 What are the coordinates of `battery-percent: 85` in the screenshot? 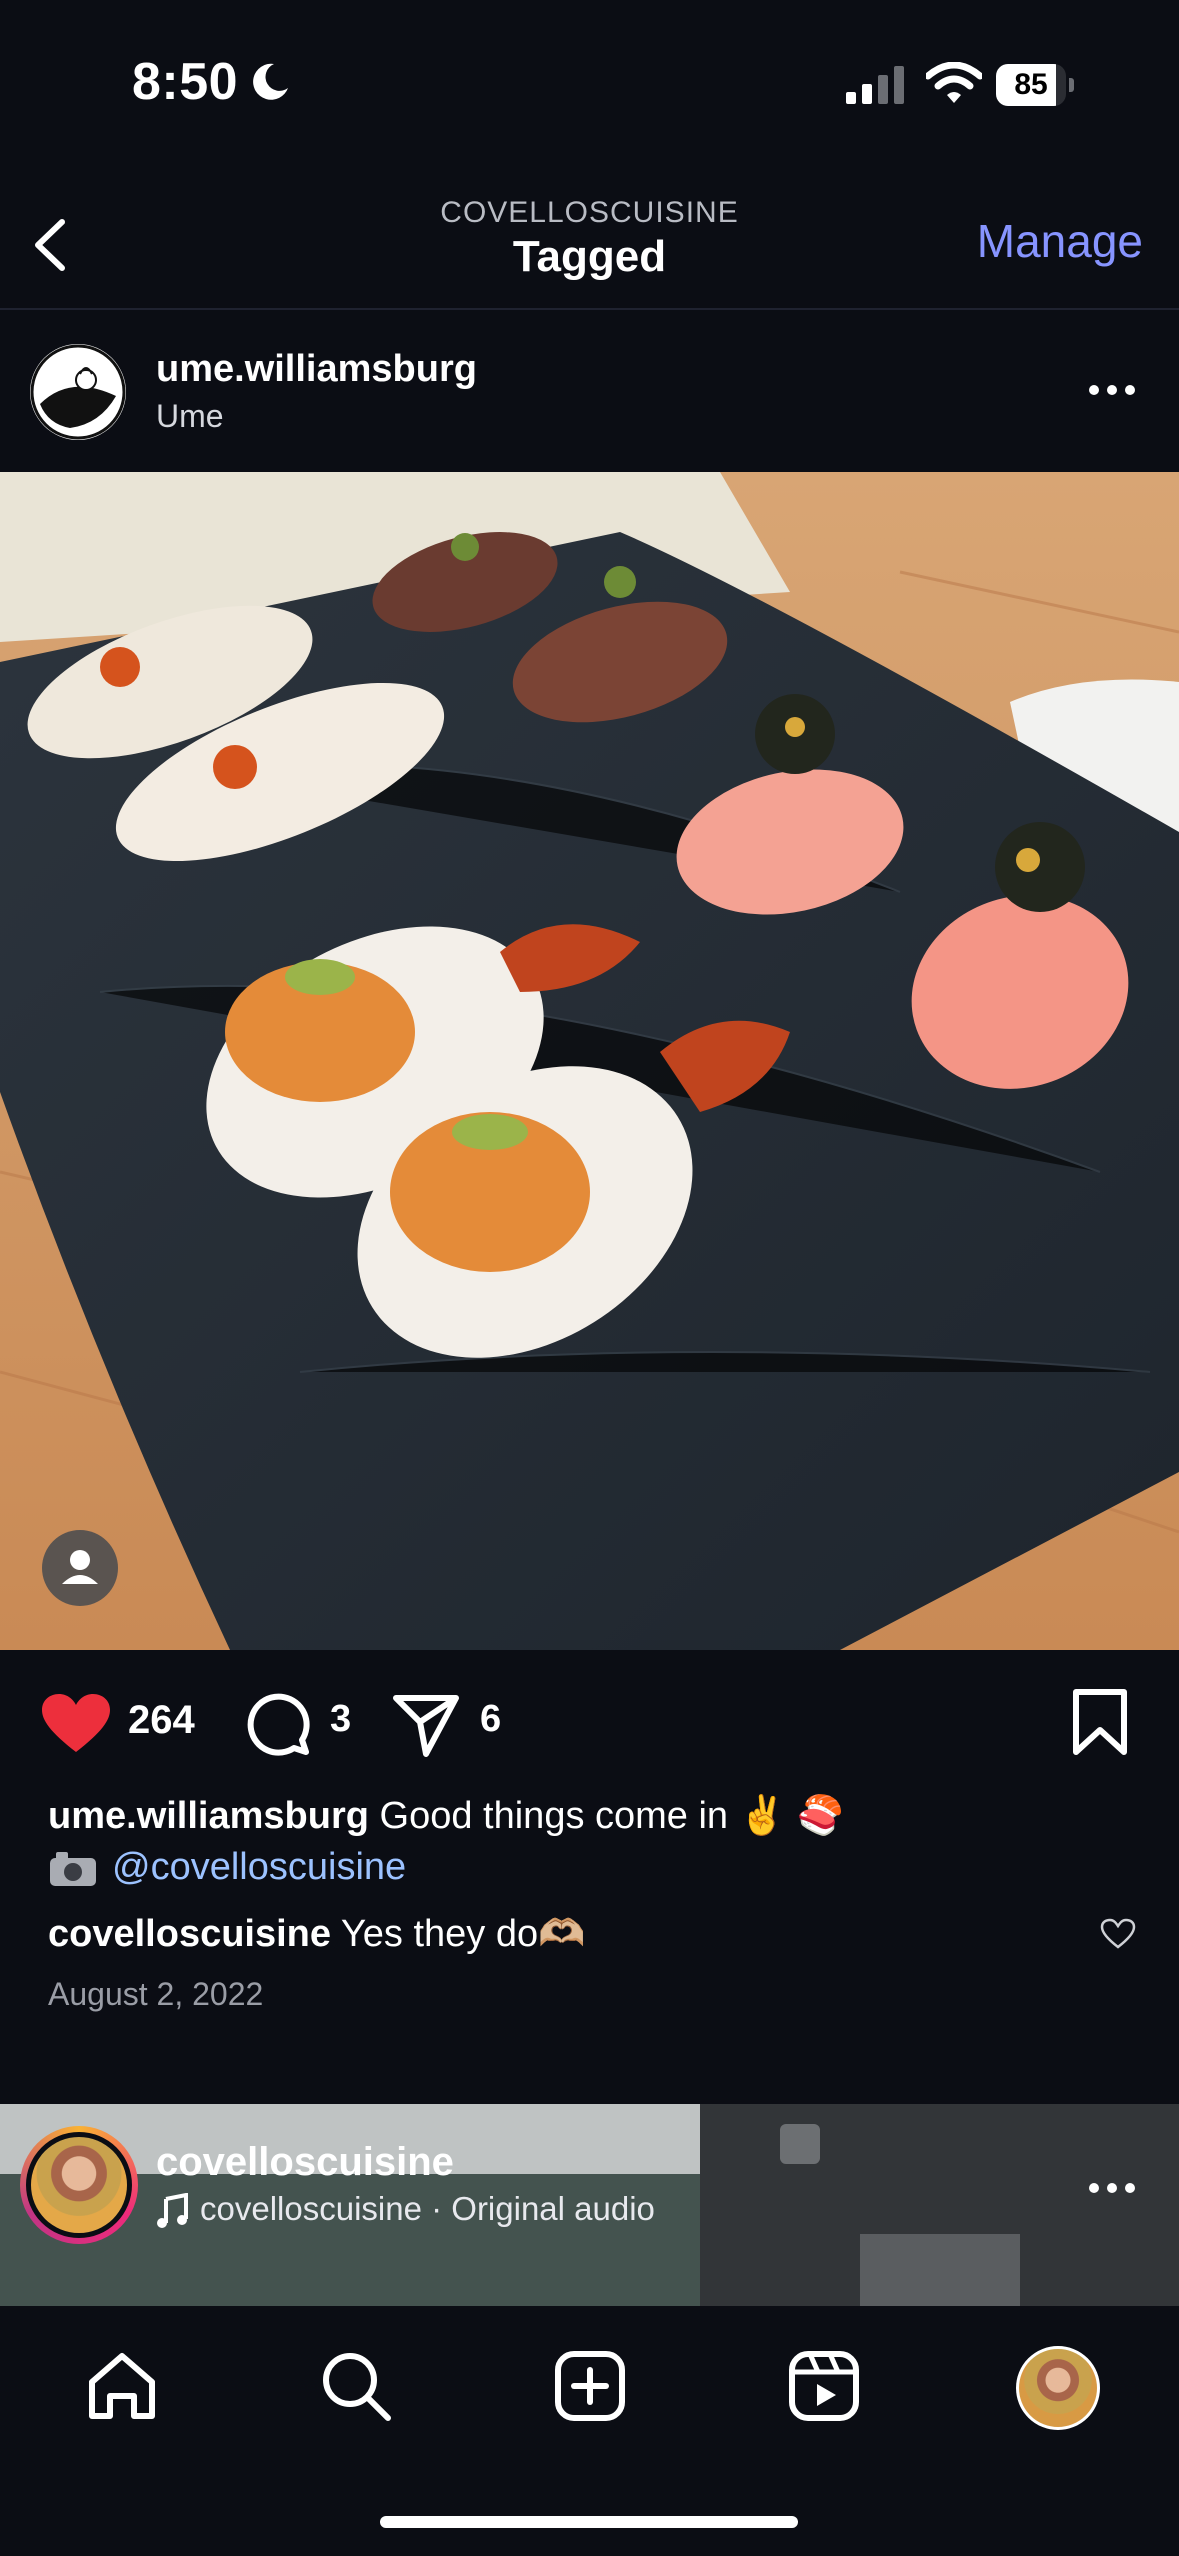 It's located at (1031, 84).